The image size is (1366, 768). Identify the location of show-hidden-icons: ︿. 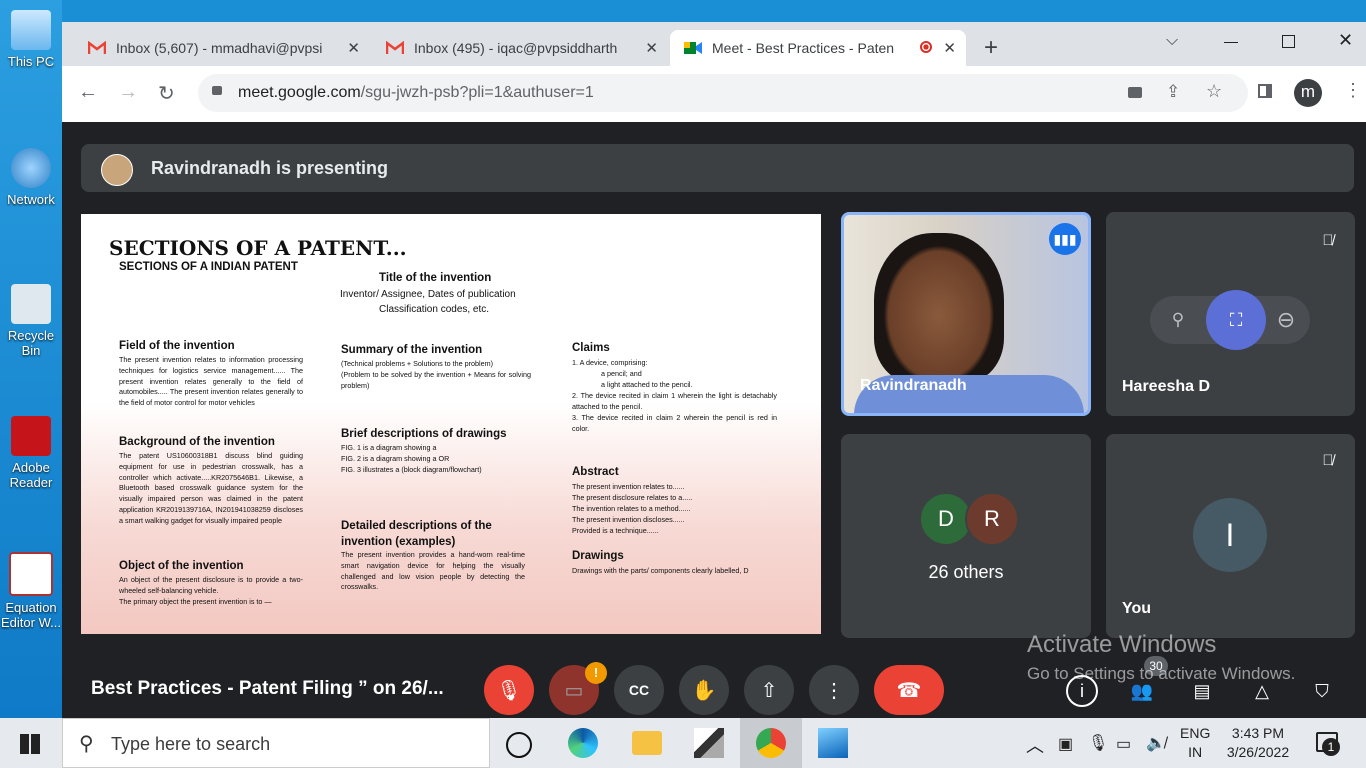
(1035, 745).